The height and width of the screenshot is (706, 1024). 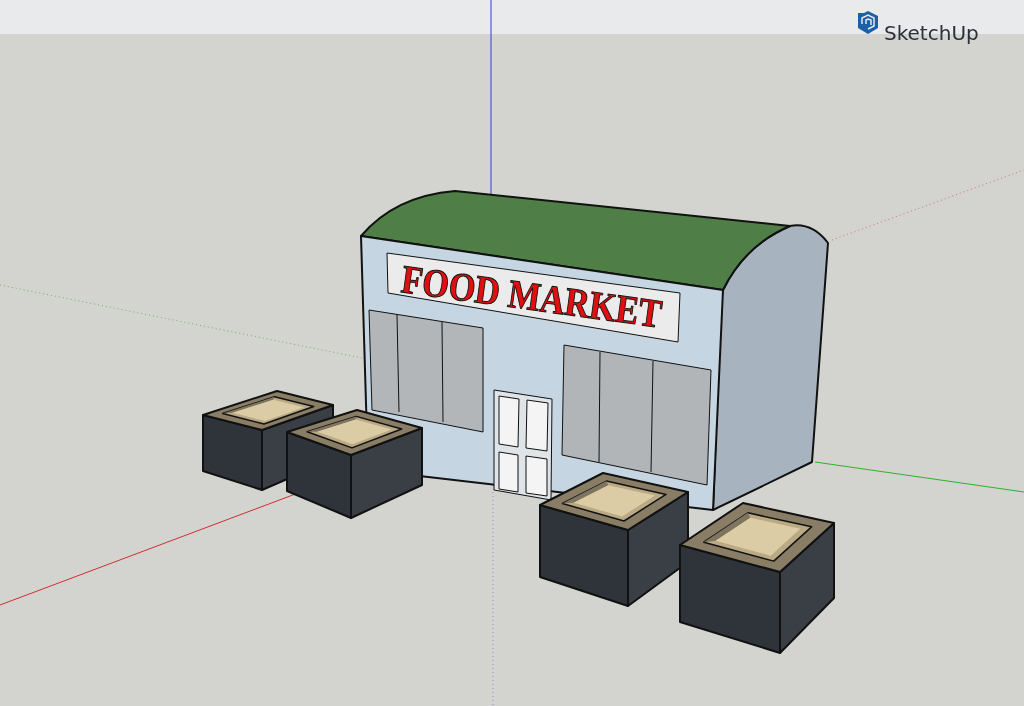 I want to click on app-name: SketchUp, so click(x=931, y=33).